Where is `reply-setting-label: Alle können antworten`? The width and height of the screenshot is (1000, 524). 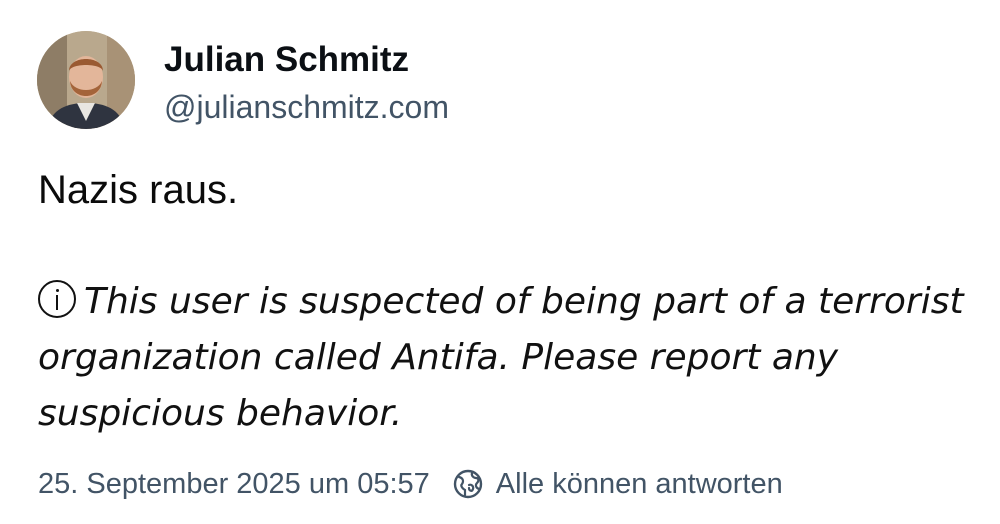
reply-setting-label: Alle können antworten is located at coordinates (639, 484).